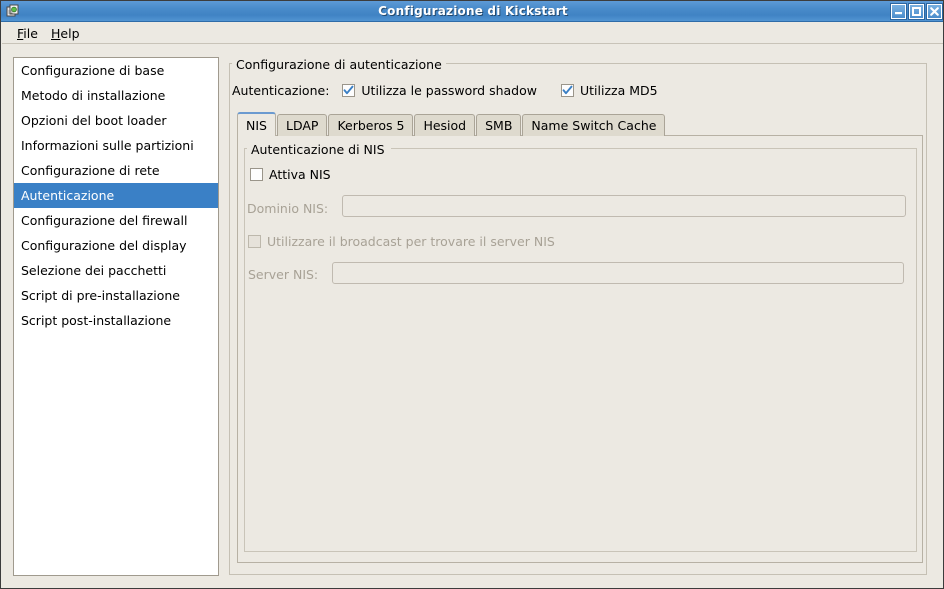  I want to click on window-title: Configurazione di Kickstart, so click(473, 11).